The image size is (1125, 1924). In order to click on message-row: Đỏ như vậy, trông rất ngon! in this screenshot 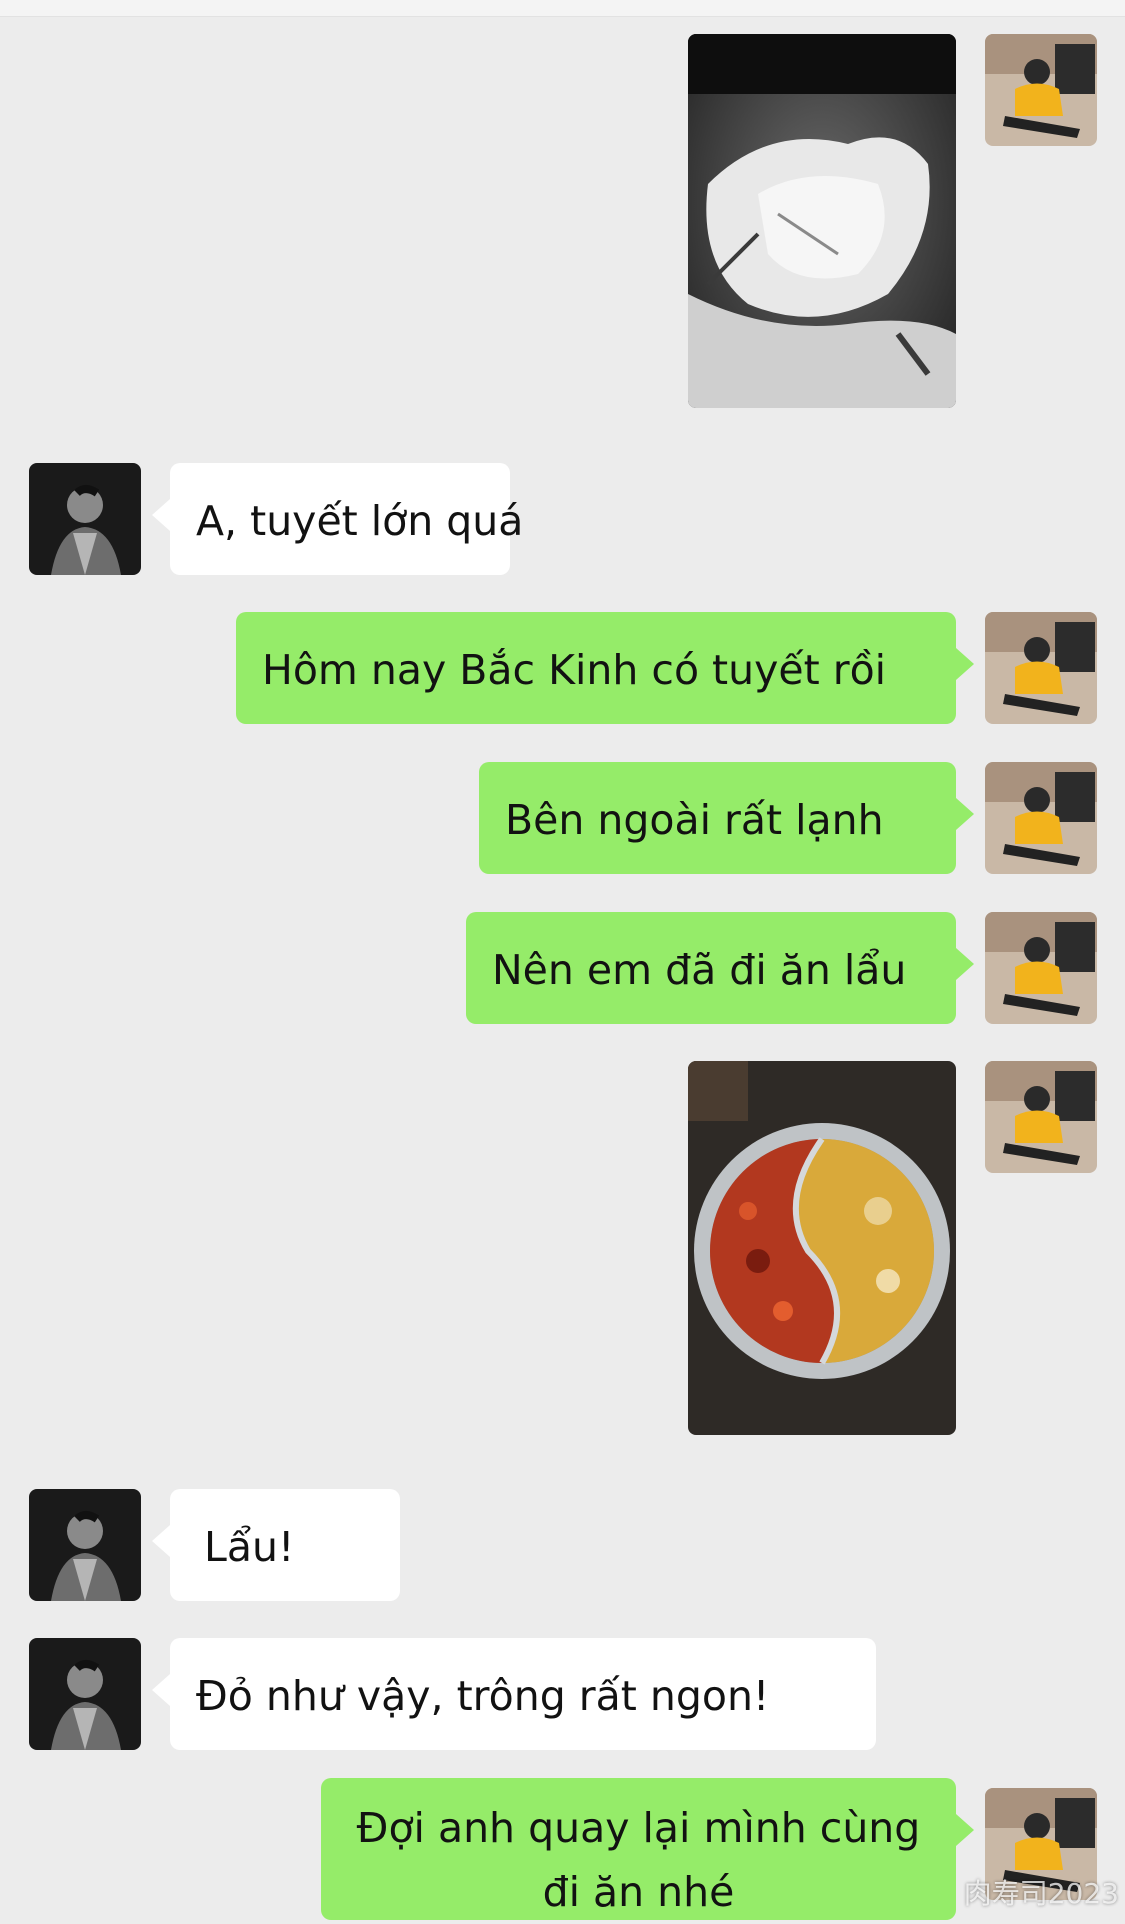, I will do `click(562, 1694)`.